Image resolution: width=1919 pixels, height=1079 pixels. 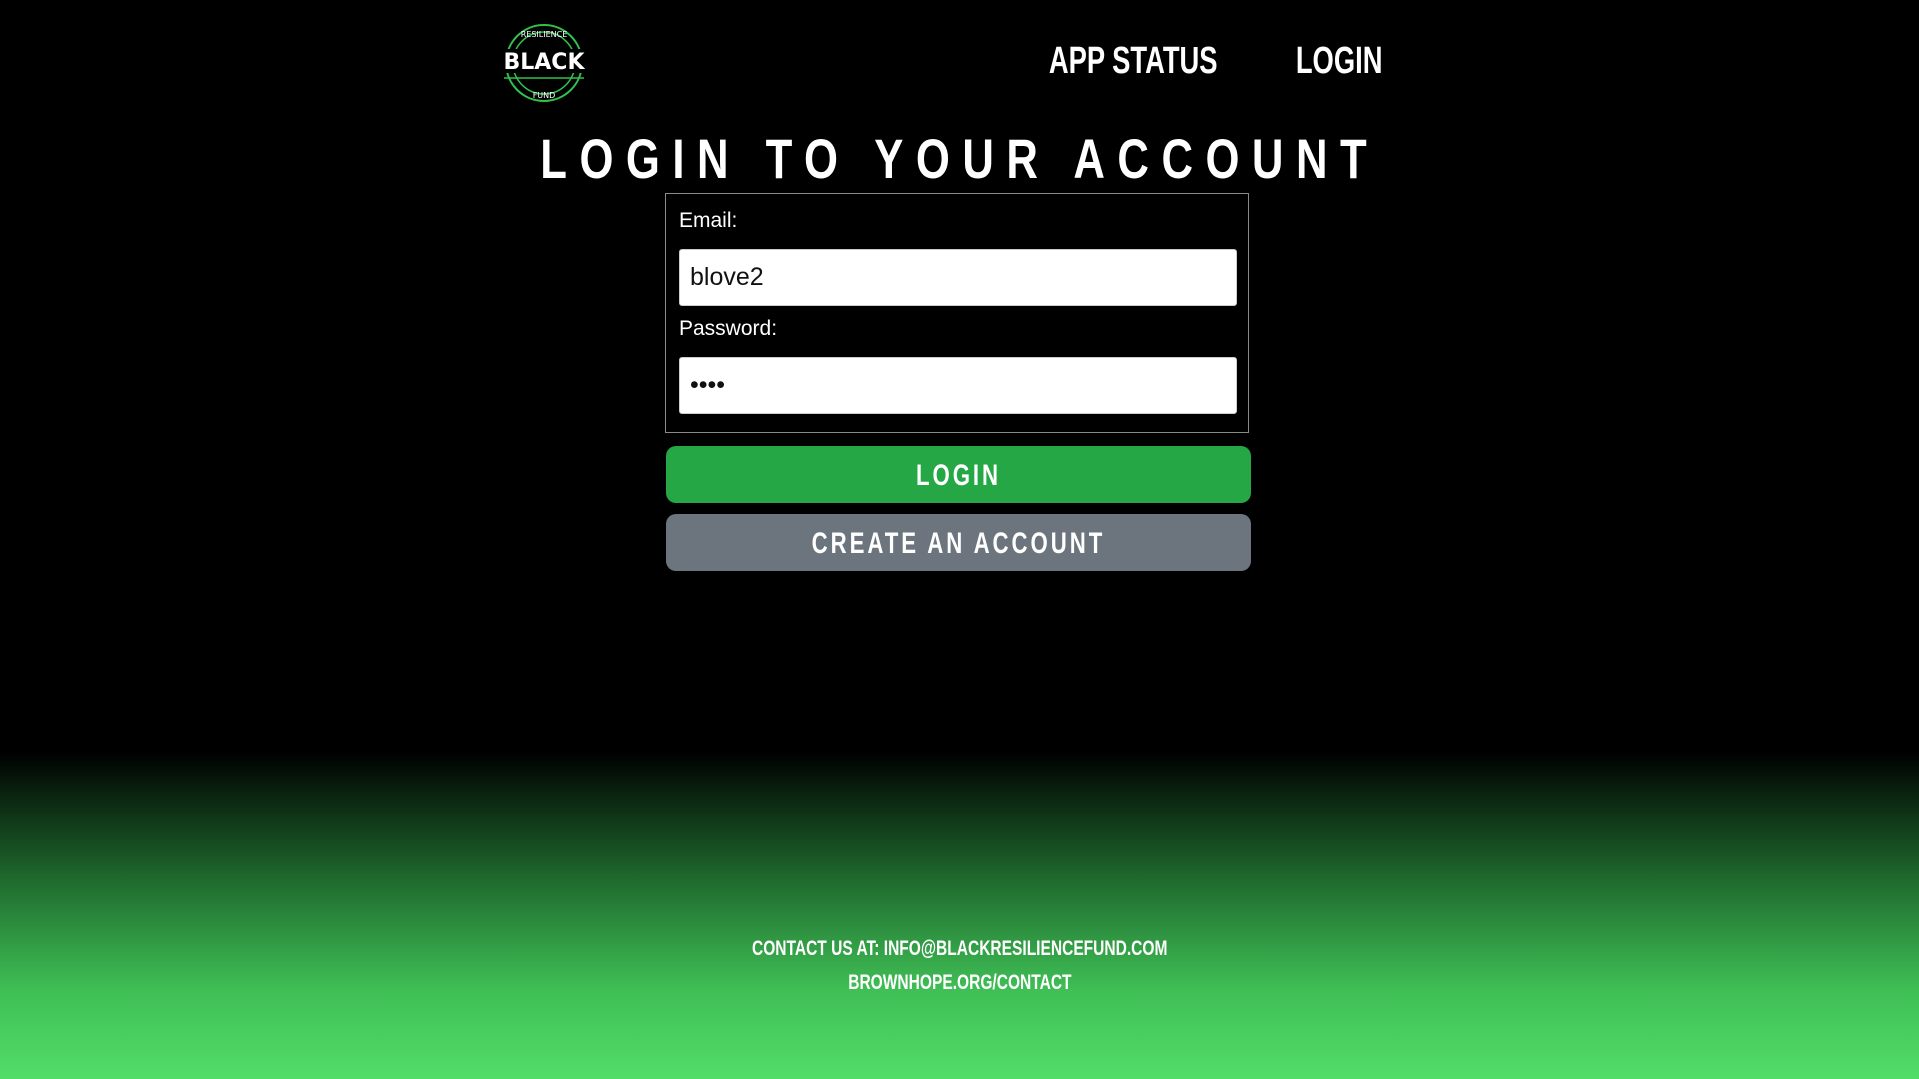 I want to click on email-field, so click(x=958, y=277).